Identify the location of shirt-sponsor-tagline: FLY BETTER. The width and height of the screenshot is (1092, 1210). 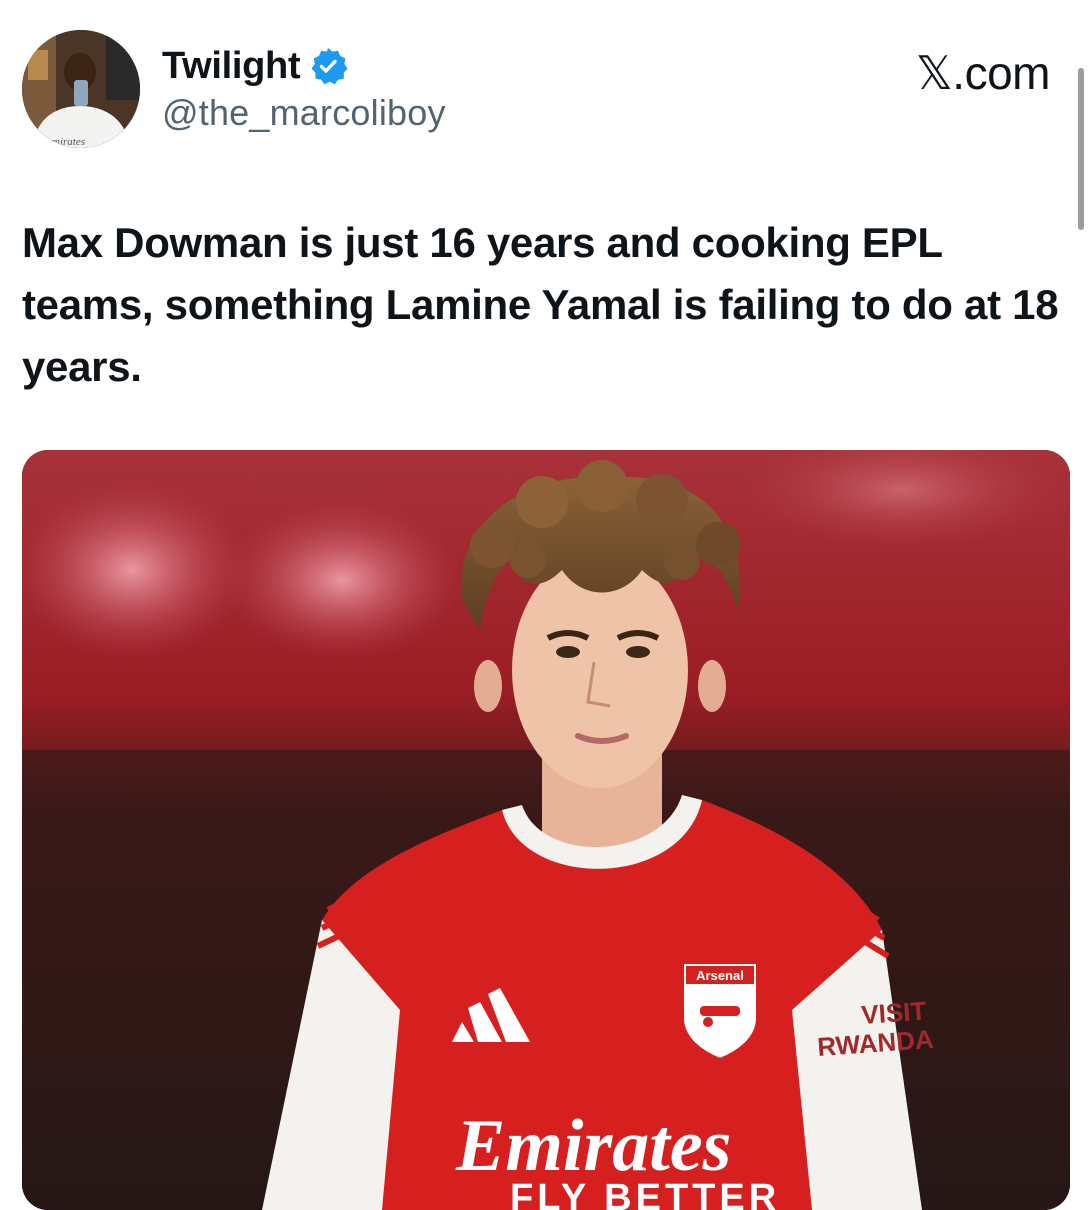
(645, 1193).